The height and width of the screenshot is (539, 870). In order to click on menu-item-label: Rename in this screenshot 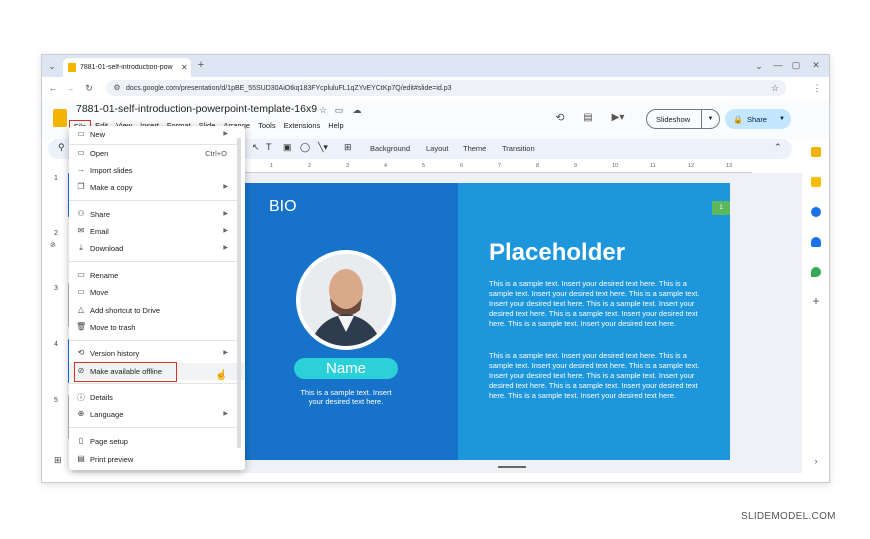, I will do `click(104, 275)`.